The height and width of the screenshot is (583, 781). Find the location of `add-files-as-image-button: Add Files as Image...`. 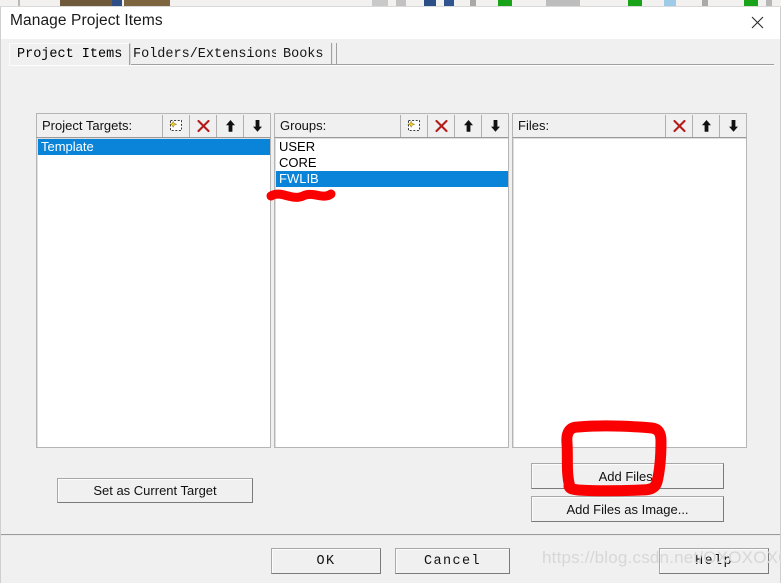

add-files-as-image-button: Add Files as Image... is located at coordinates (627, 509).